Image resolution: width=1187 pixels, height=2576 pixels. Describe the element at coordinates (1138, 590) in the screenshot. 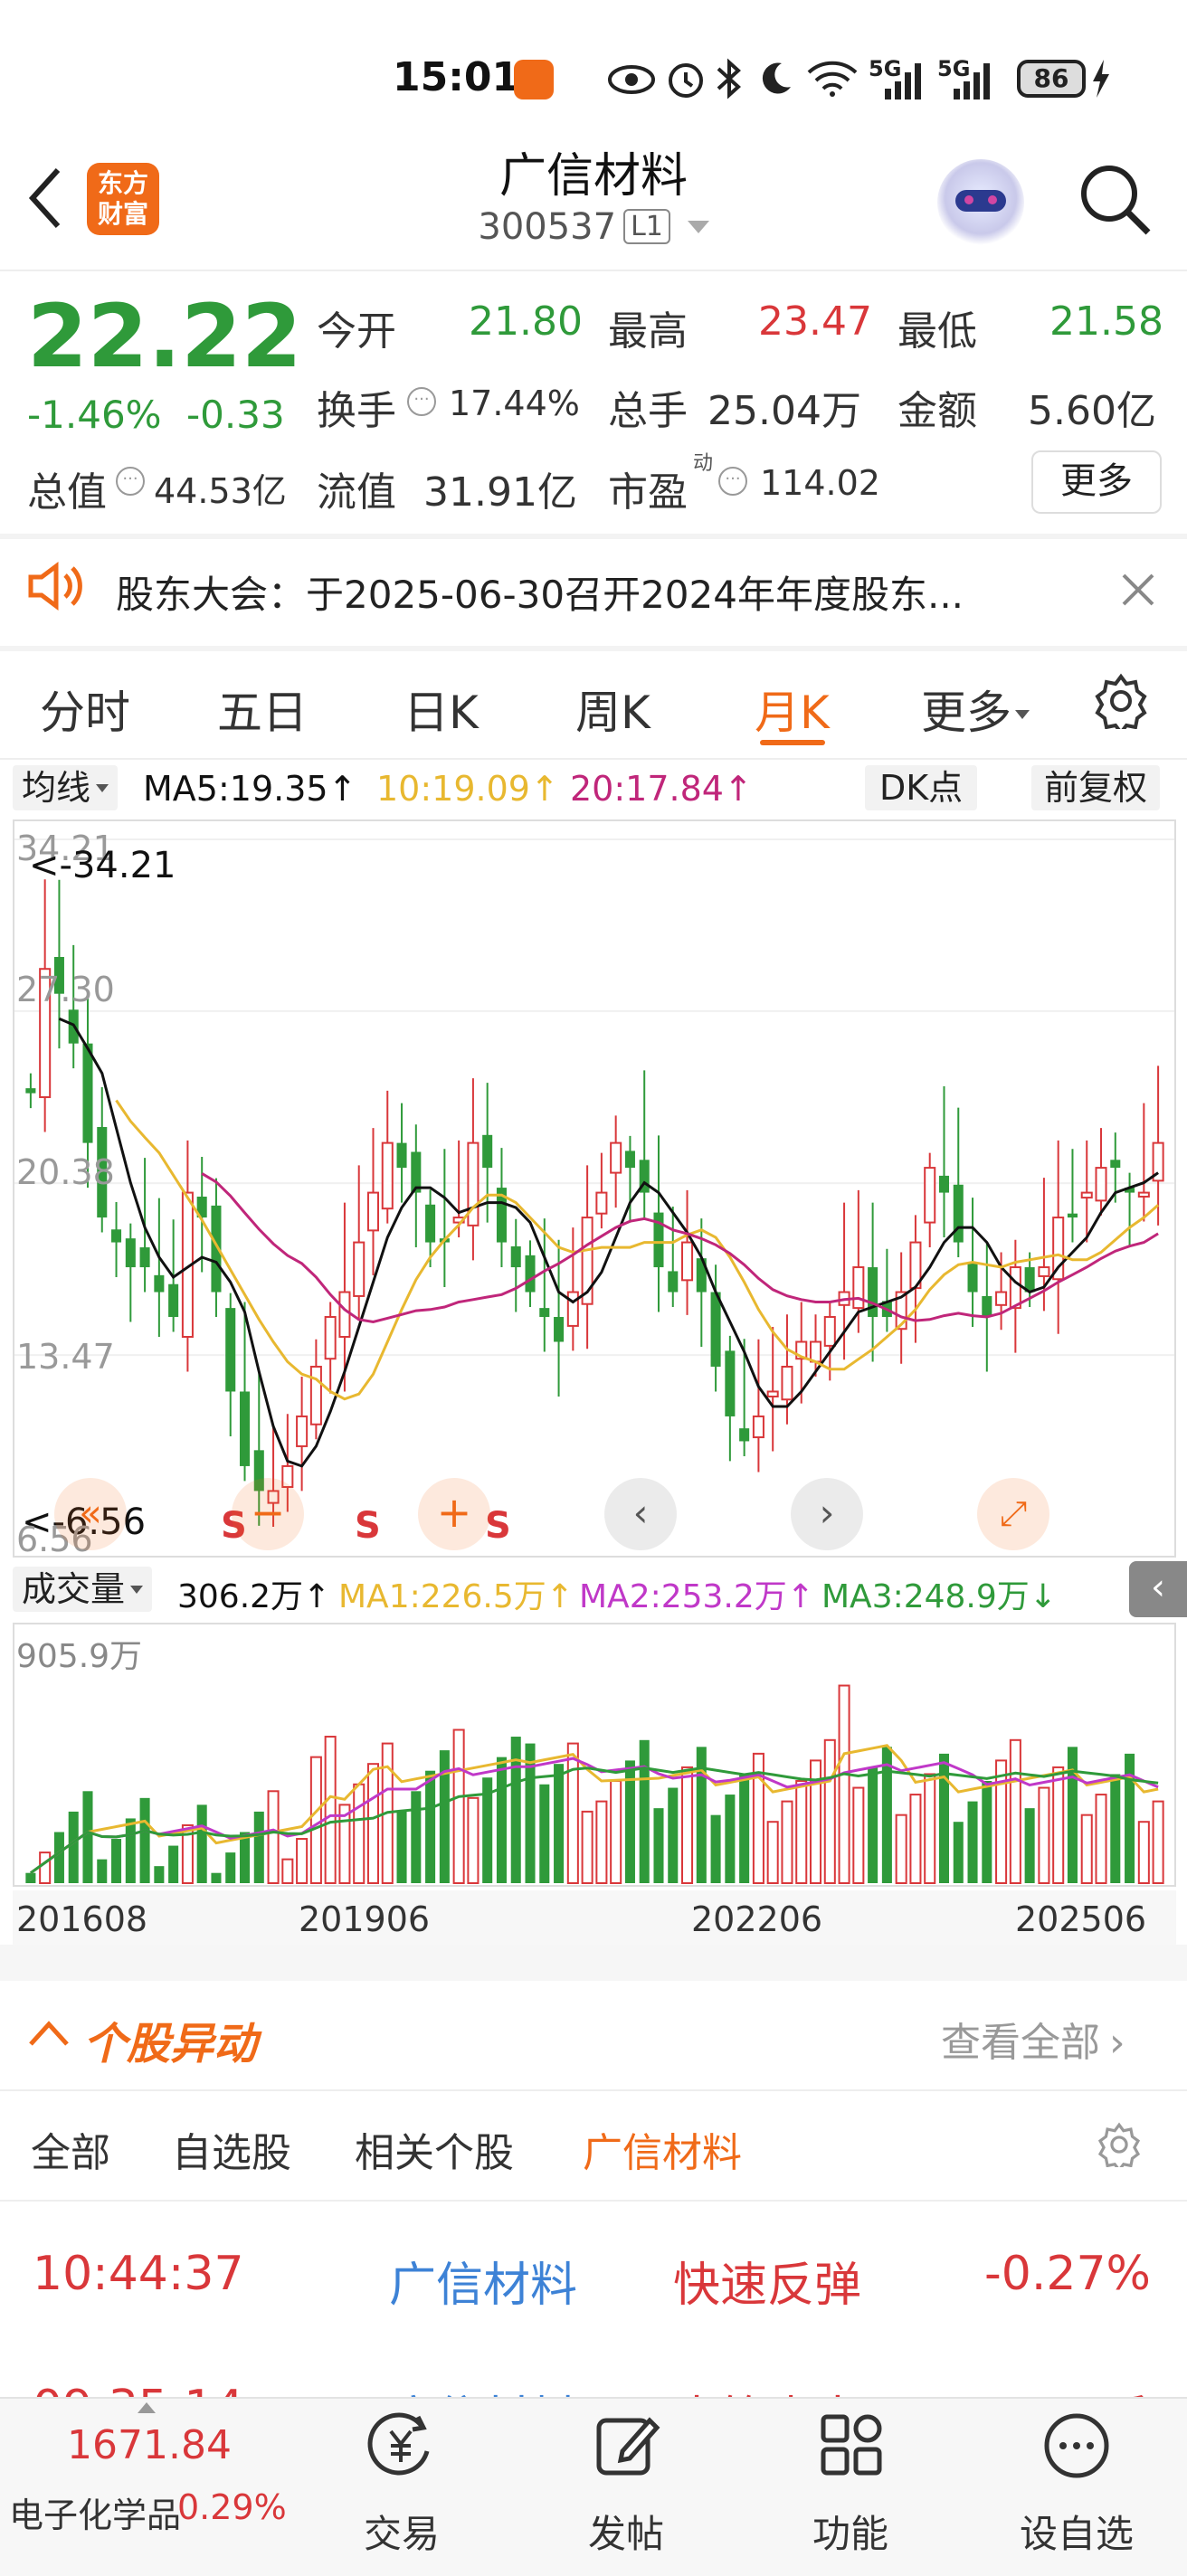

I see `close-icon` at that location.